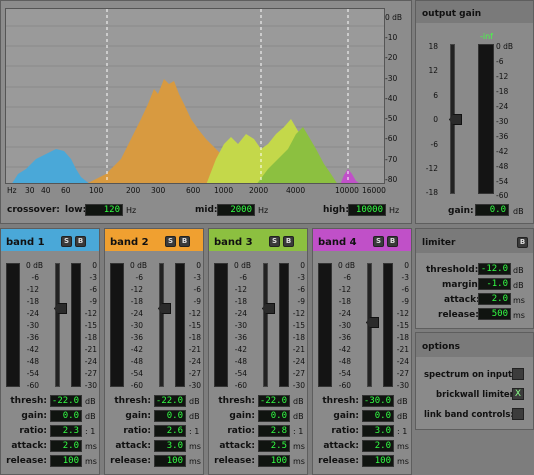 This screenshot has height=475, width=534. I want to click on band-4-attack-field: 2.0, so click(378, 446).